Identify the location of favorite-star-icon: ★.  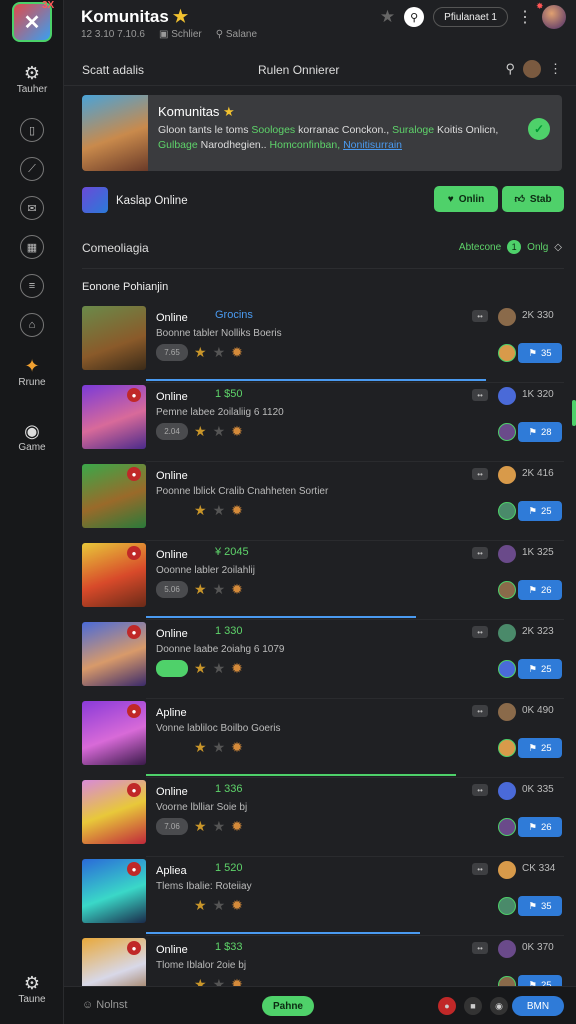
(387, 17).